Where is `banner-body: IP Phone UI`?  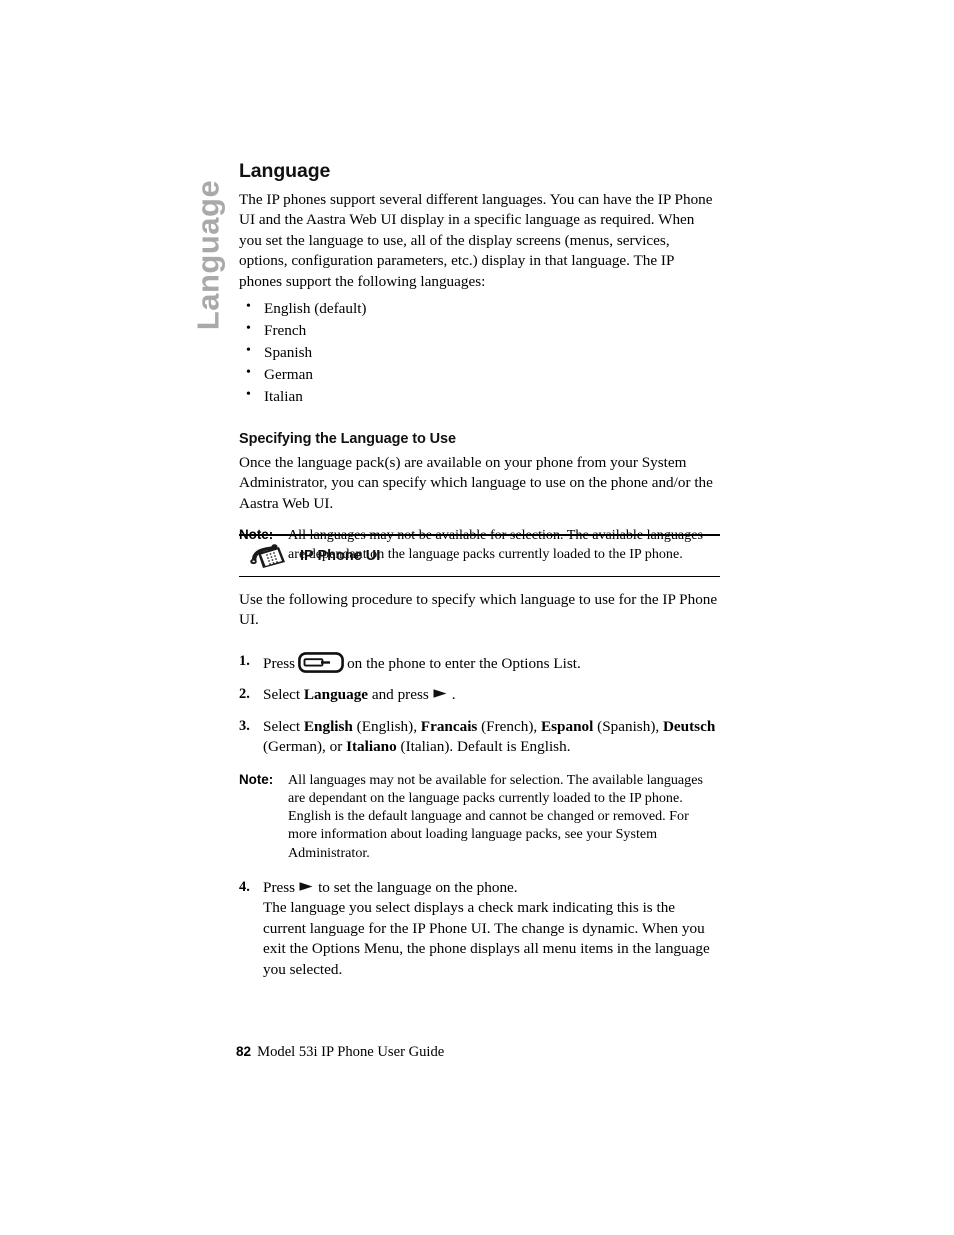 banner-body: IP Phone UI is located at coordinates (479, 556).